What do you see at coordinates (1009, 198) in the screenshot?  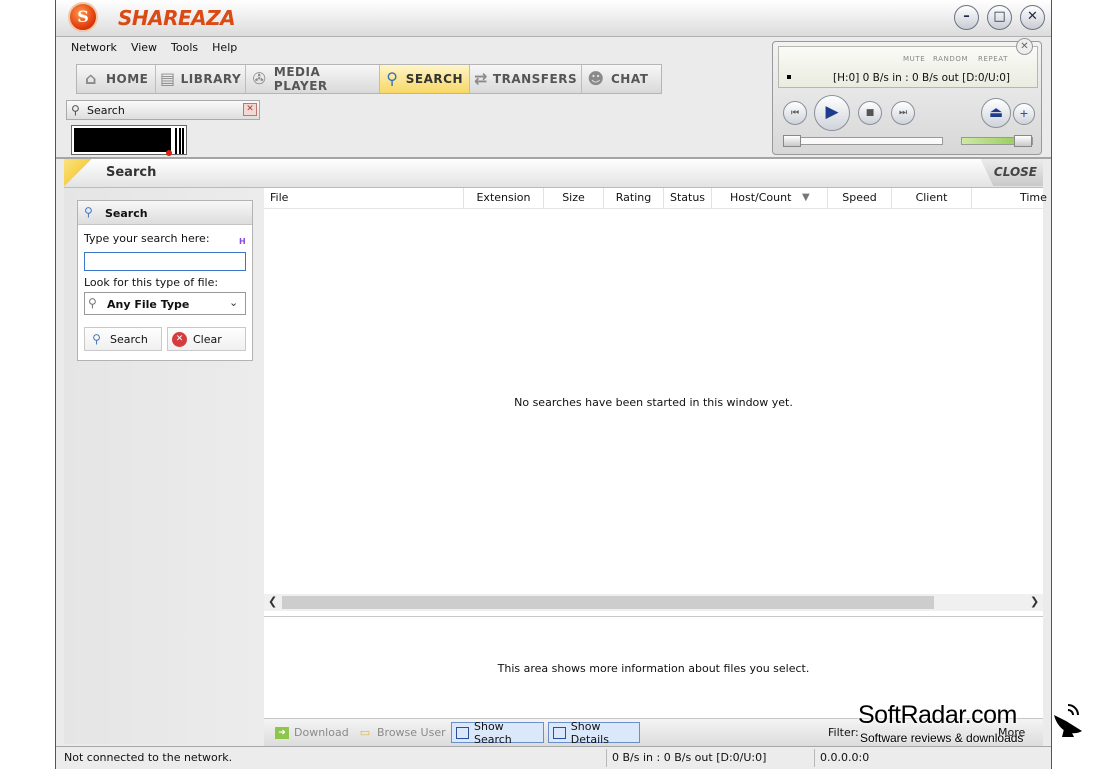 I see `column-header-time: Time` at bounding box center [1009, 198].